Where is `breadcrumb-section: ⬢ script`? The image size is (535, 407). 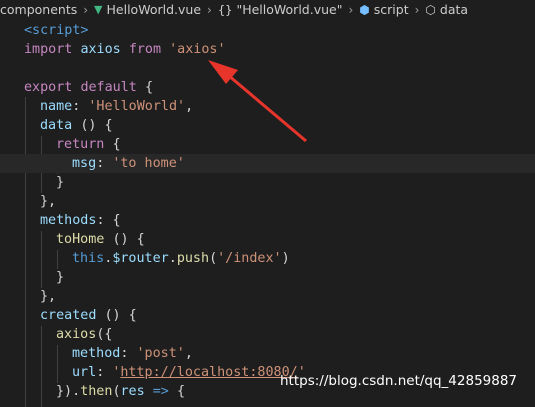 breadcrumb-section: ⬢ script is located at coordinates (383, 9).